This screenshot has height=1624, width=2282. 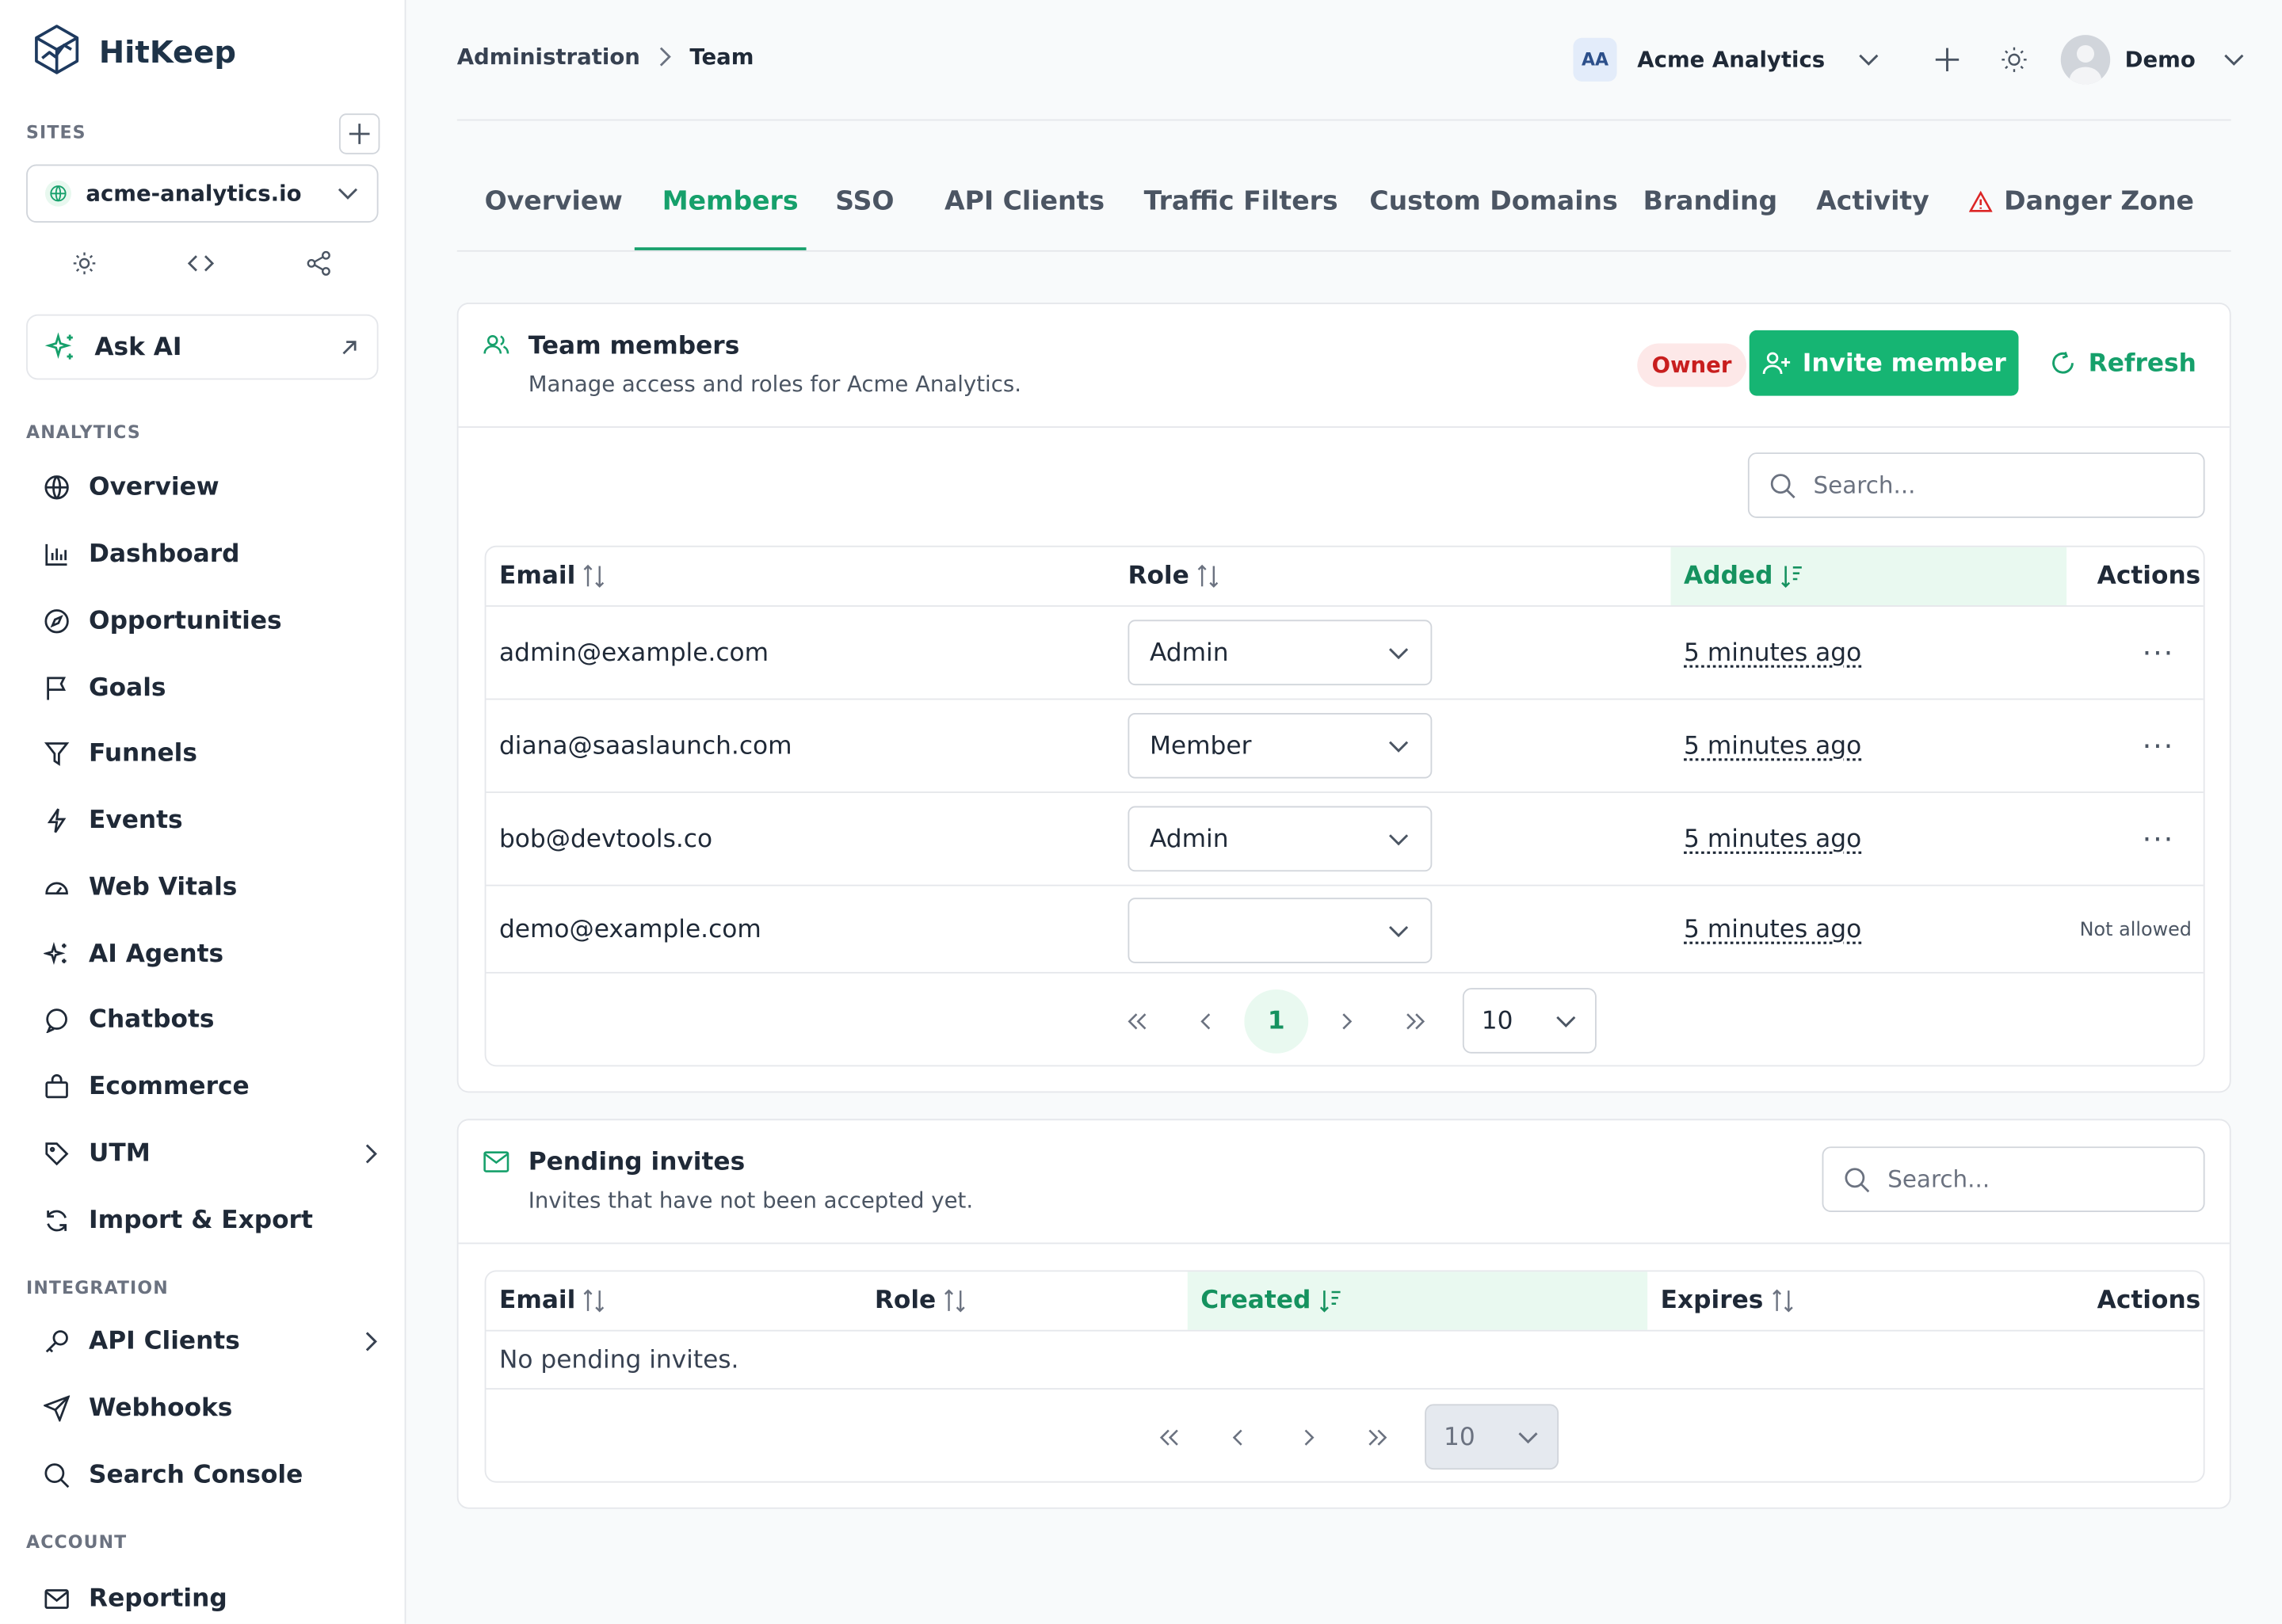 What do you see at coordinates (209, 488) in the screenshot?
I see `sidebar-item-overview: Overview` at bounding box center [209, 488].